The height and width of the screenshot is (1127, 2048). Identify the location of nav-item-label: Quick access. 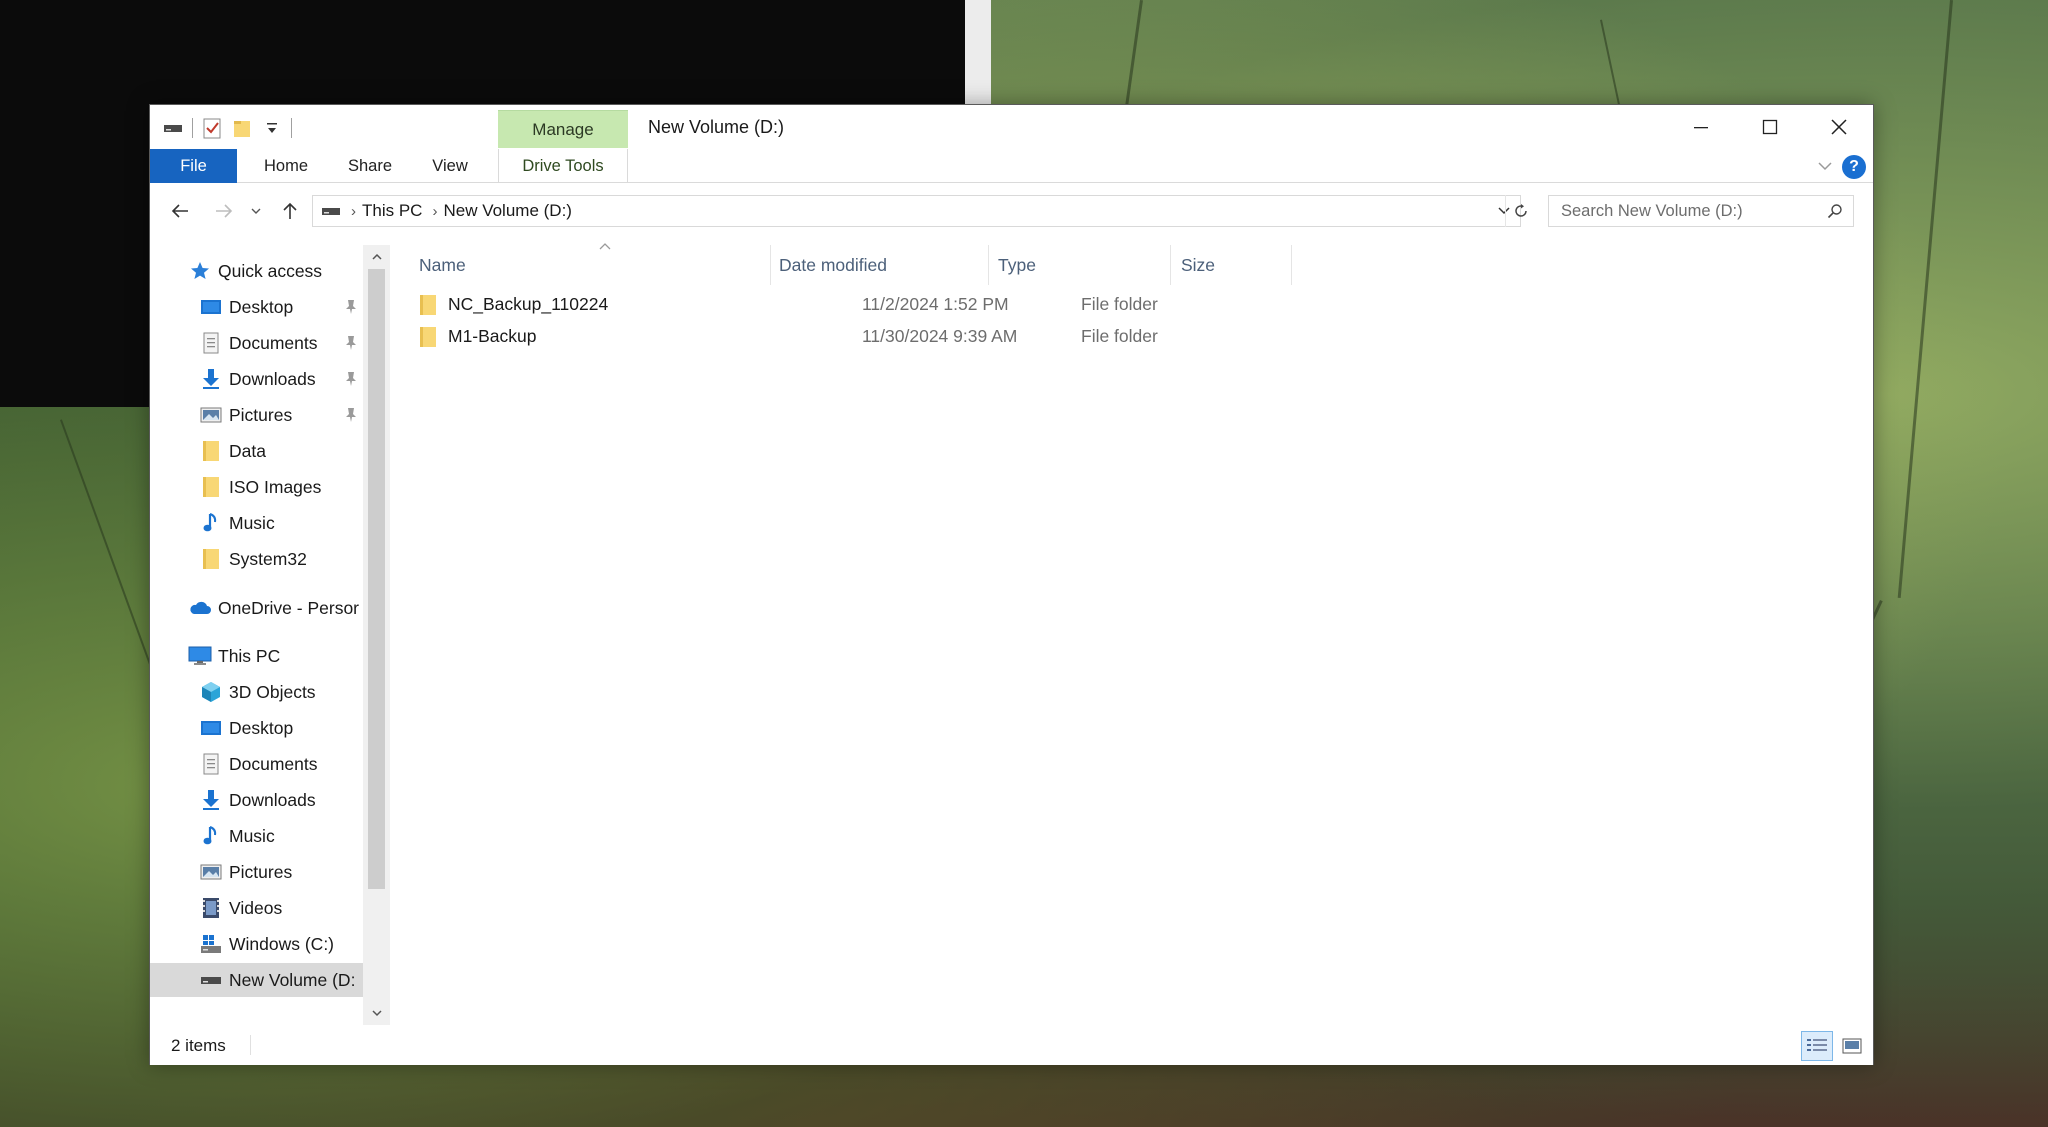
(270, 270).